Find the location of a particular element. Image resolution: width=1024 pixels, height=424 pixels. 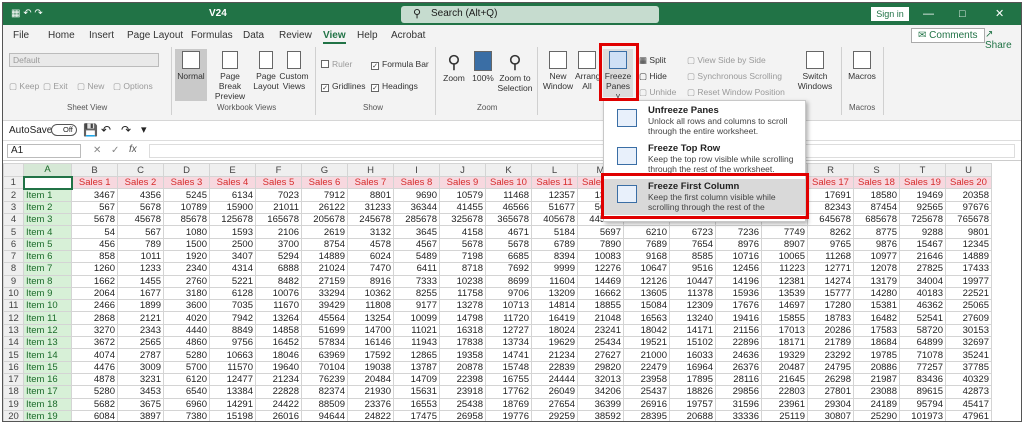

cell: 8394 is located at coordinates (554, 256).